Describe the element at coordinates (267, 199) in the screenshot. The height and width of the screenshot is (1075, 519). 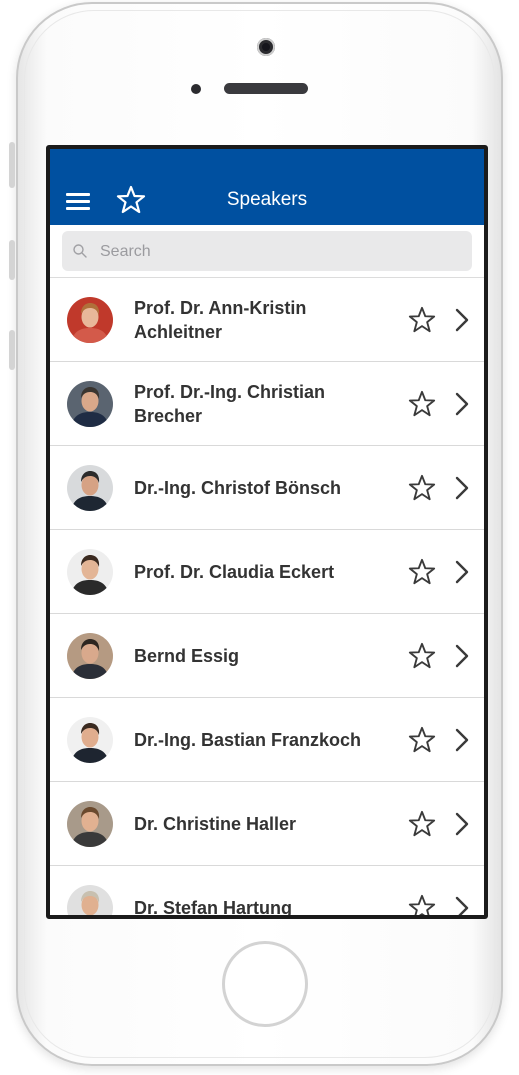
I see `page-title: Speakers` at that location.